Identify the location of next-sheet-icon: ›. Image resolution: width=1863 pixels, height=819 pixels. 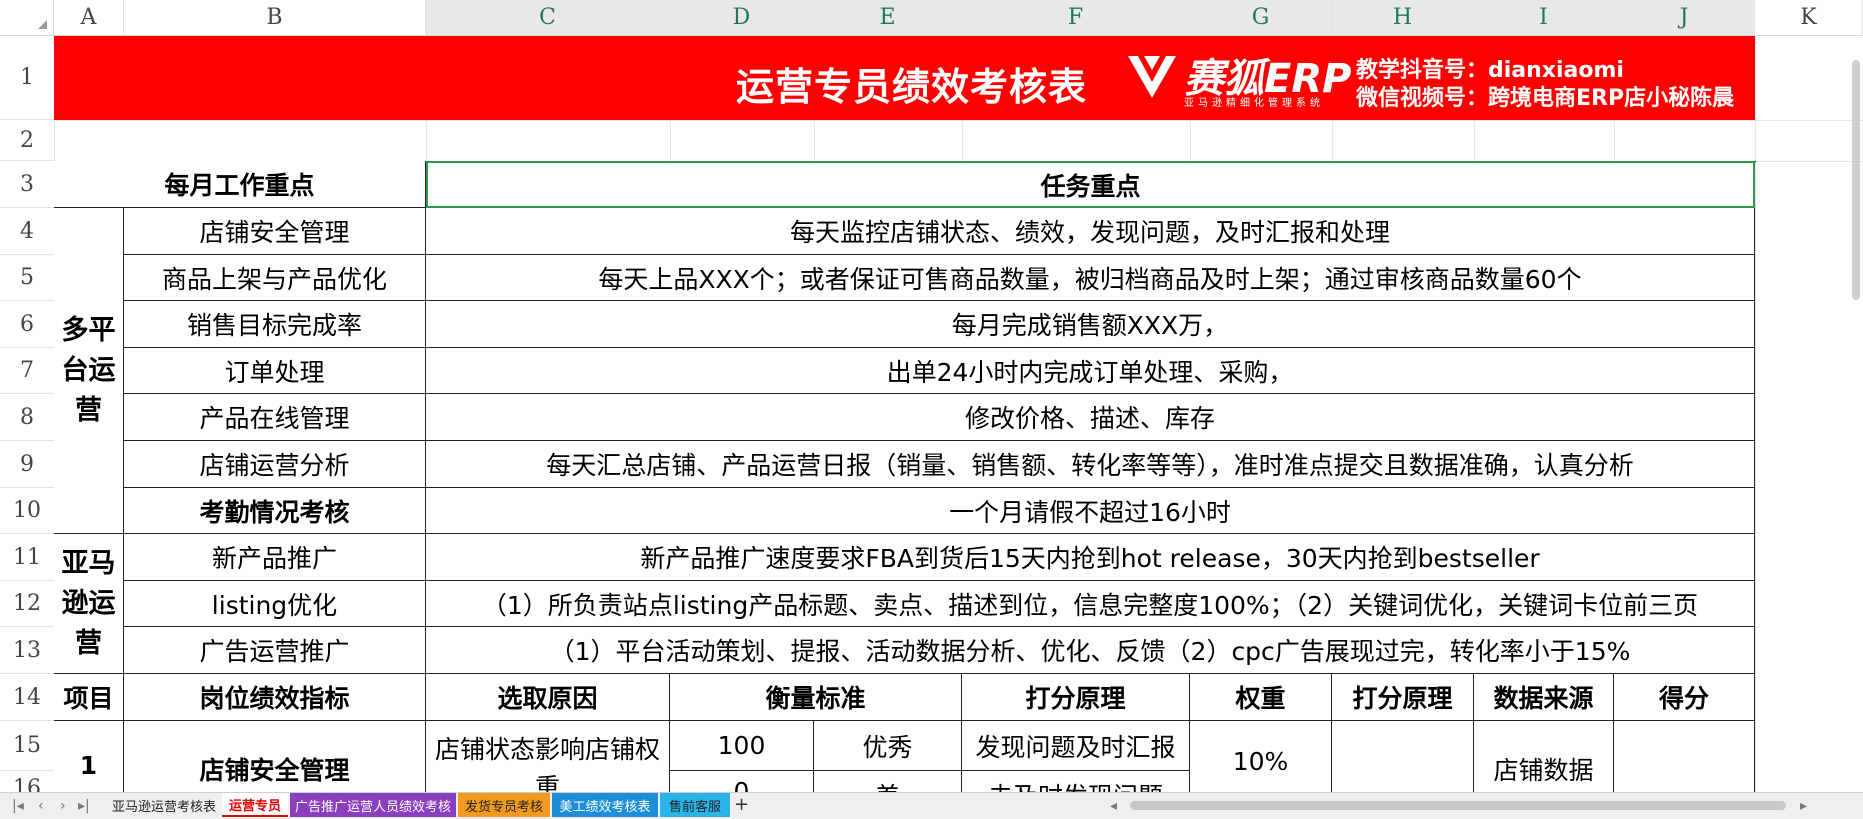
(63, 806).